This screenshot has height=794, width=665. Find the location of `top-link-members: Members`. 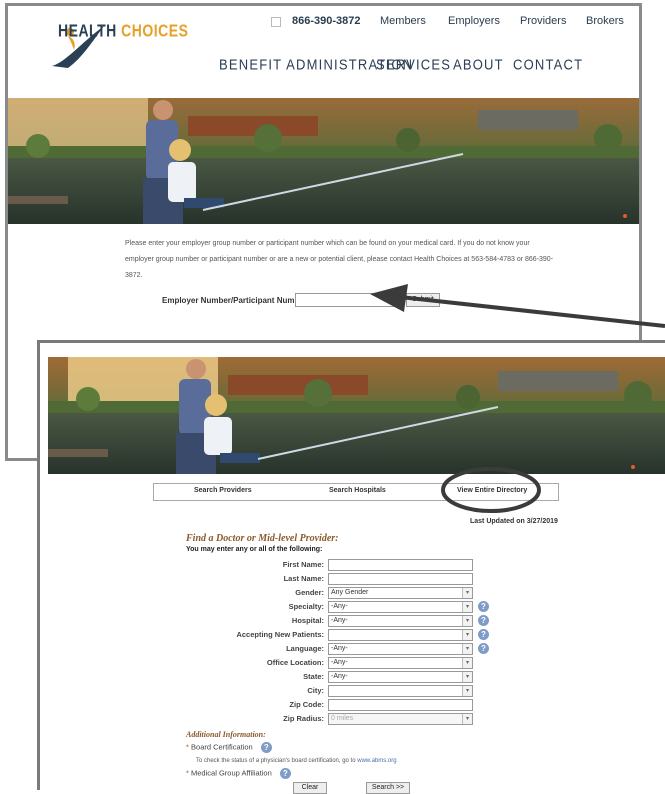

top-link-members: Members is located at coordinates (403, 21).